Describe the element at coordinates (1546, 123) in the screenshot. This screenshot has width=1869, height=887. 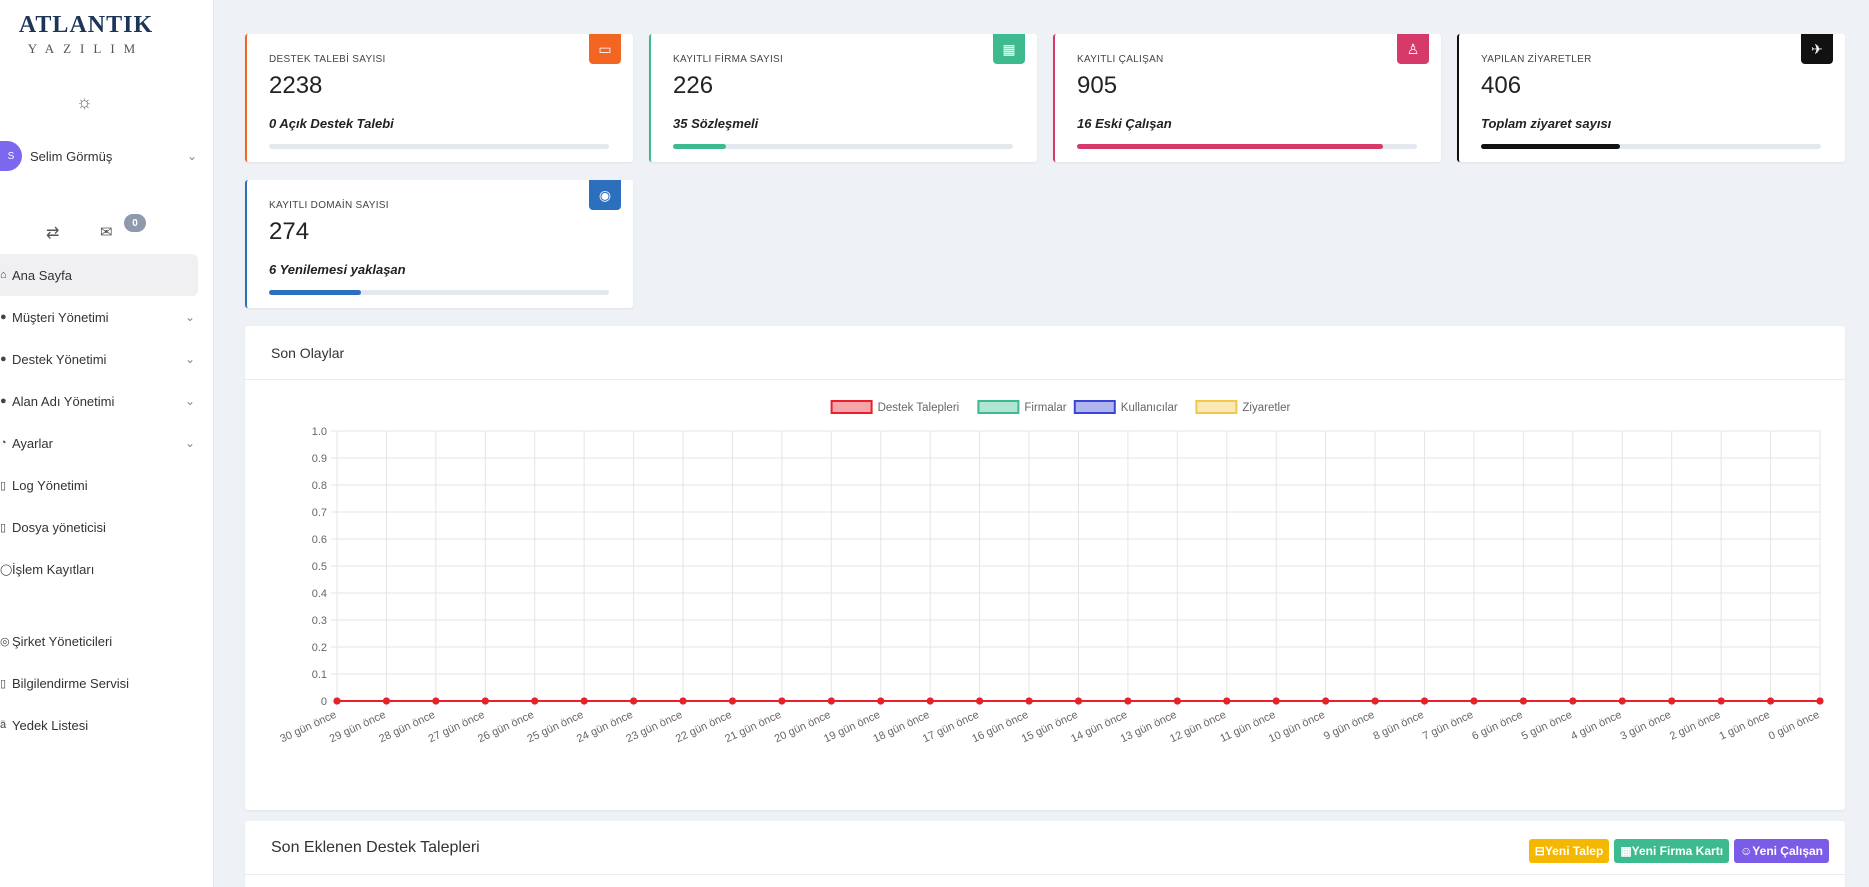
I see `stat-subtitle: Toplam ziyaret sayısı` at that location.